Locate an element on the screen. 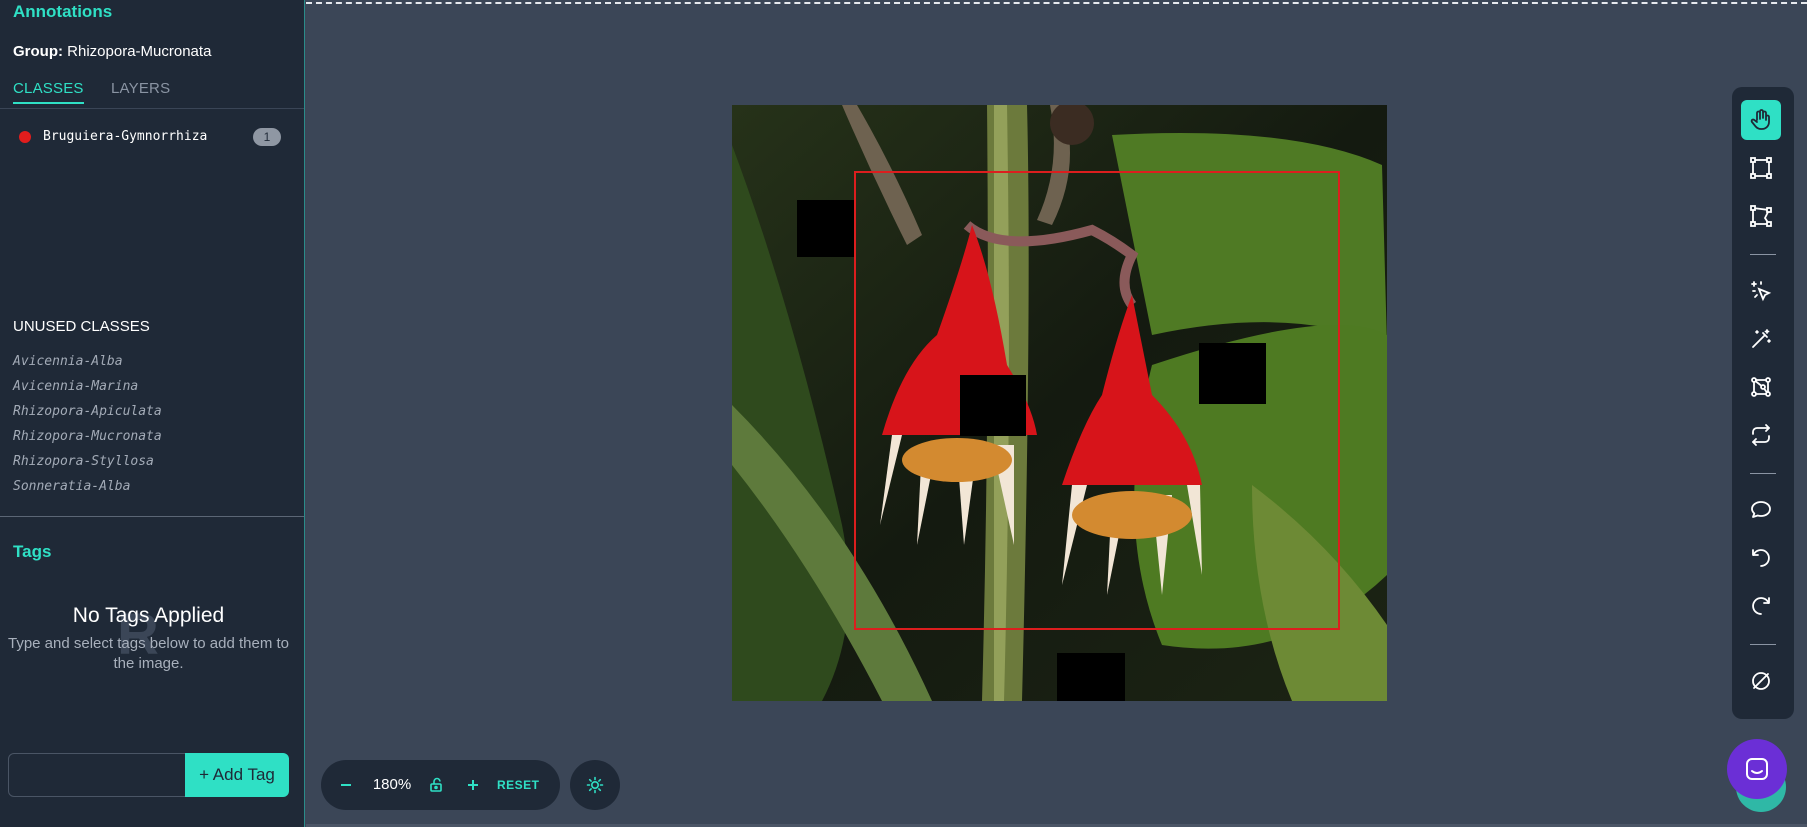  class-color-dot is located at coordinates (25, 137).